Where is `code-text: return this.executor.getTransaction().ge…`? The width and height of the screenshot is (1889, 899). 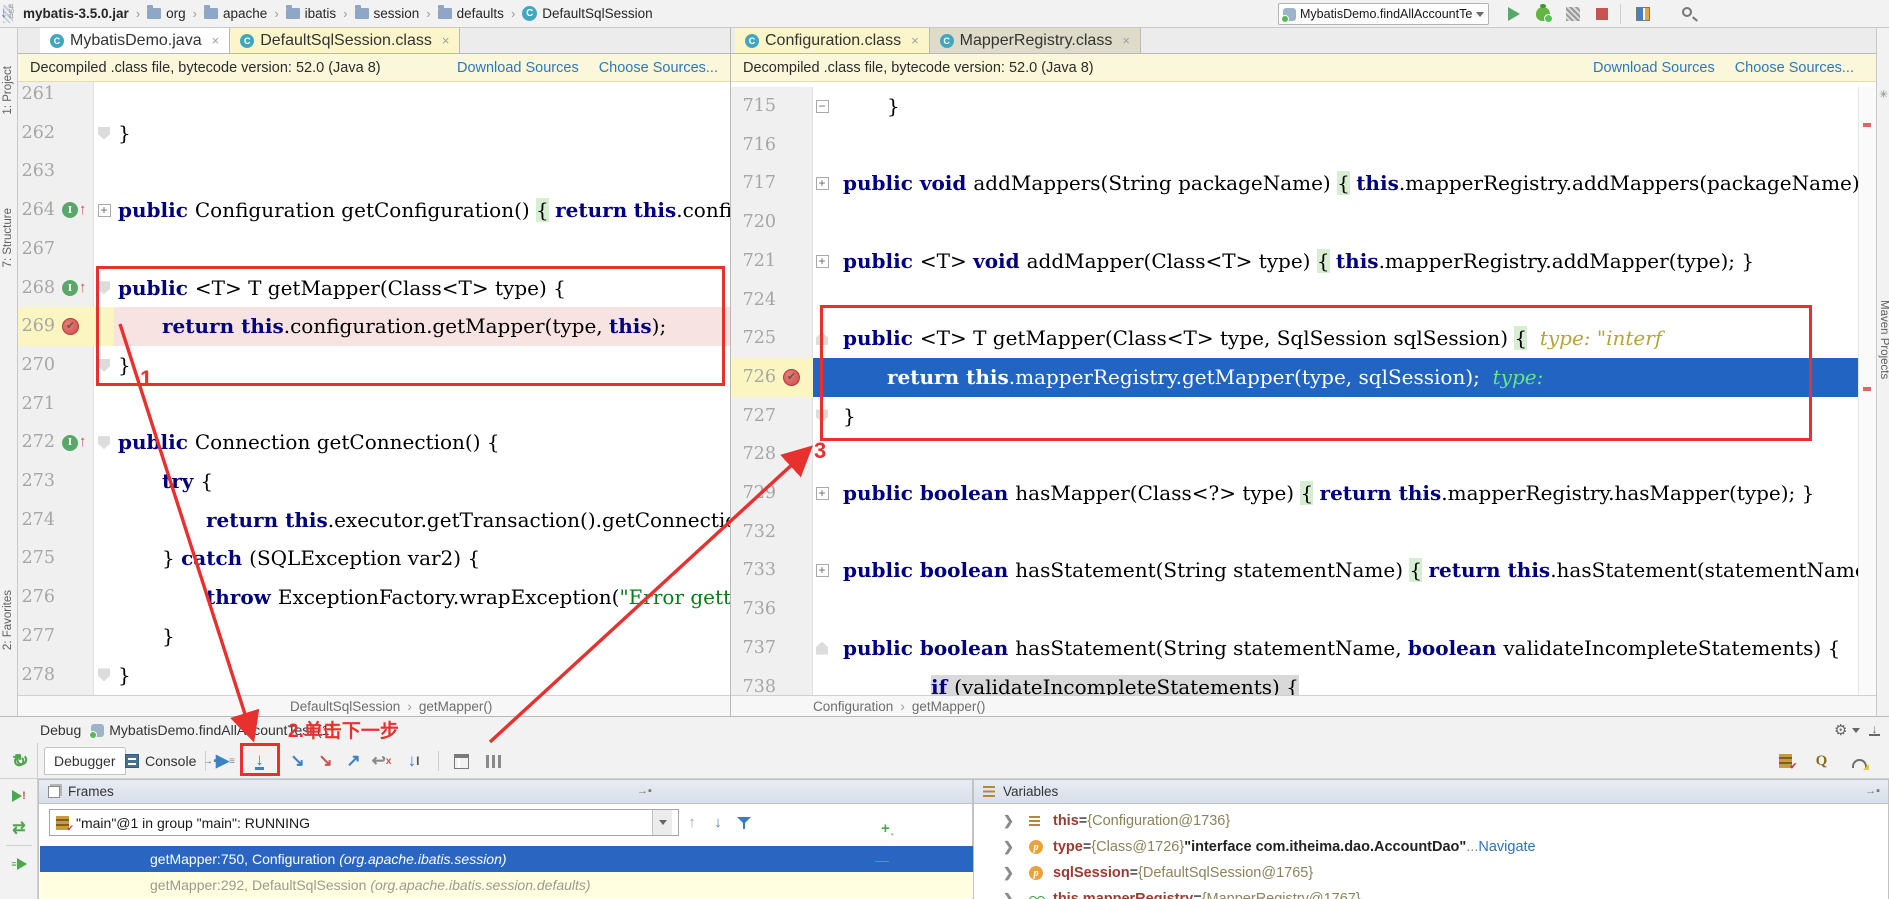
code-text: return this.executor.getTransaction().ge… is located at coordinates (422, 520).